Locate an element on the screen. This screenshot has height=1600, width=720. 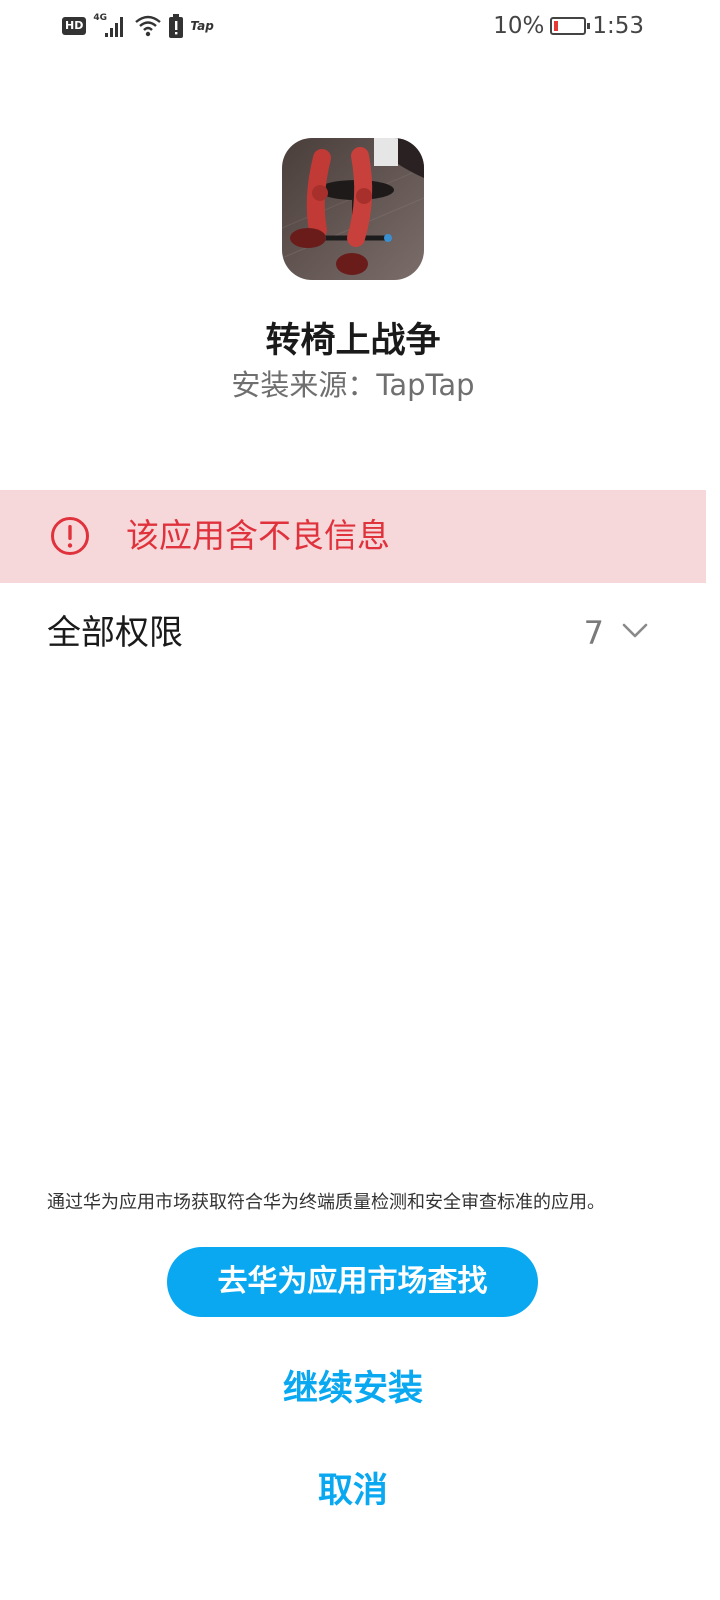
cellular-signal-icon: 4G is located at coordinates (110, 26).